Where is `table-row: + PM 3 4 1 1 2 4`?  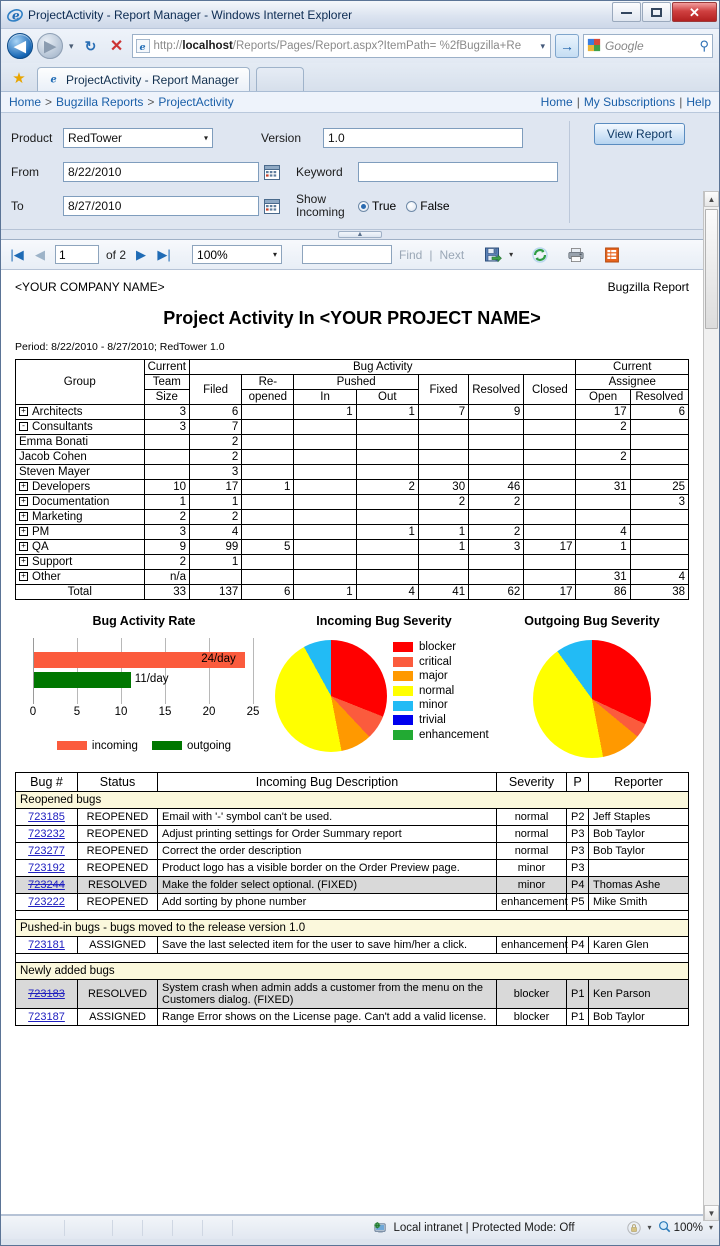 table-row: + PM 3 4 1 1 2 4 is located at coordinates (352, 532).